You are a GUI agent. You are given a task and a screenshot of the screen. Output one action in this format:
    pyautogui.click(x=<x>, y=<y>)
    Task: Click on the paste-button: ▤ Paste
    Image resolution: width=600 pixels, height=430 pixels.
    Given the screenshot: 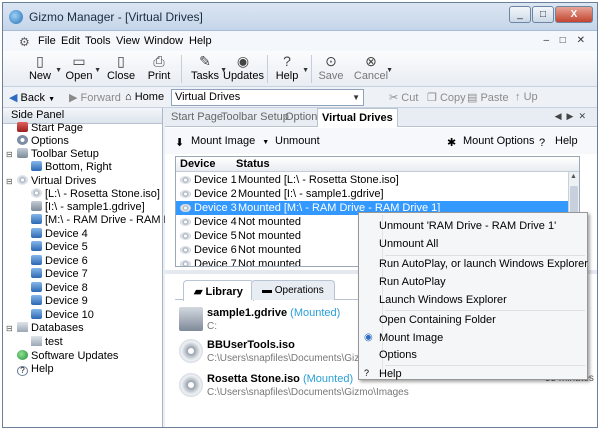 What is the action you would take?
    pyautogui.click(x=488, y=97)
    